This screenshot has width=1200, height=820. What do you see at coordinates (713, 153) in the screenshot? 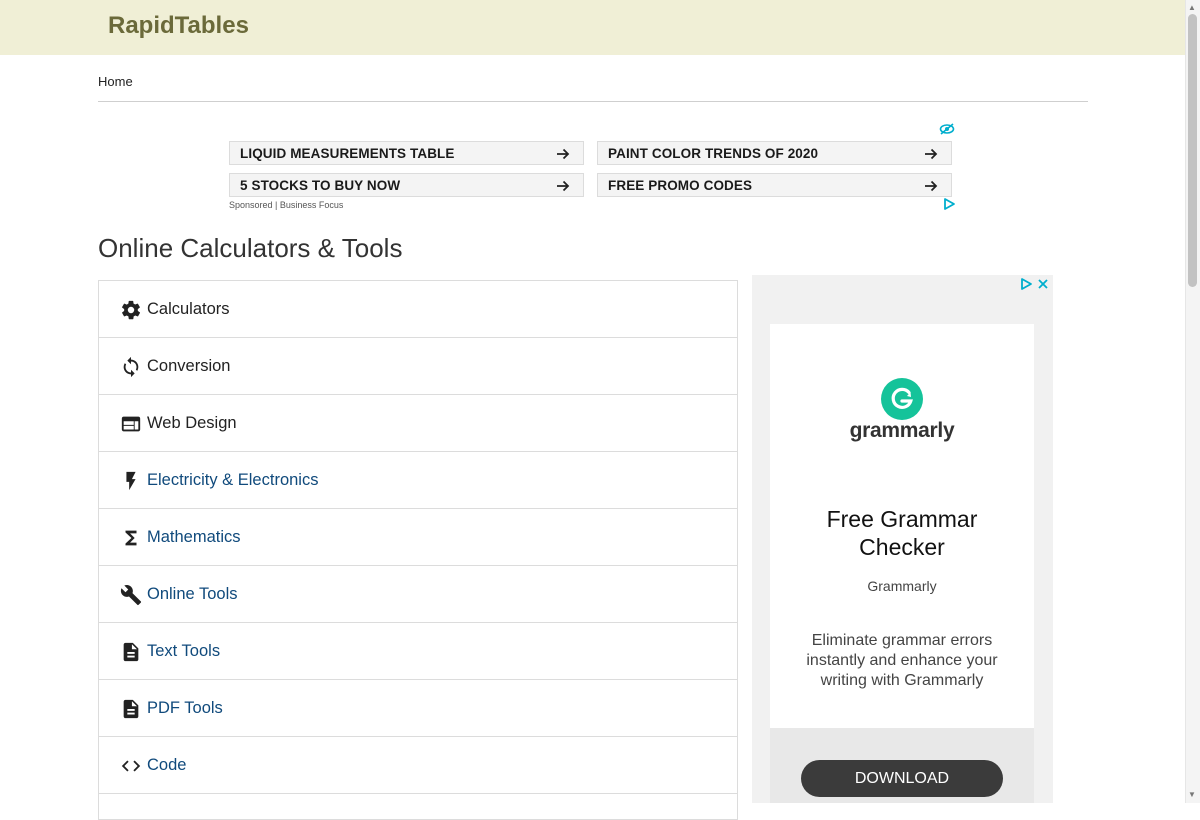
I see `ad-link-label: PAINT COLOR TRENDS OF 2020` at bounding box center [713, 153].